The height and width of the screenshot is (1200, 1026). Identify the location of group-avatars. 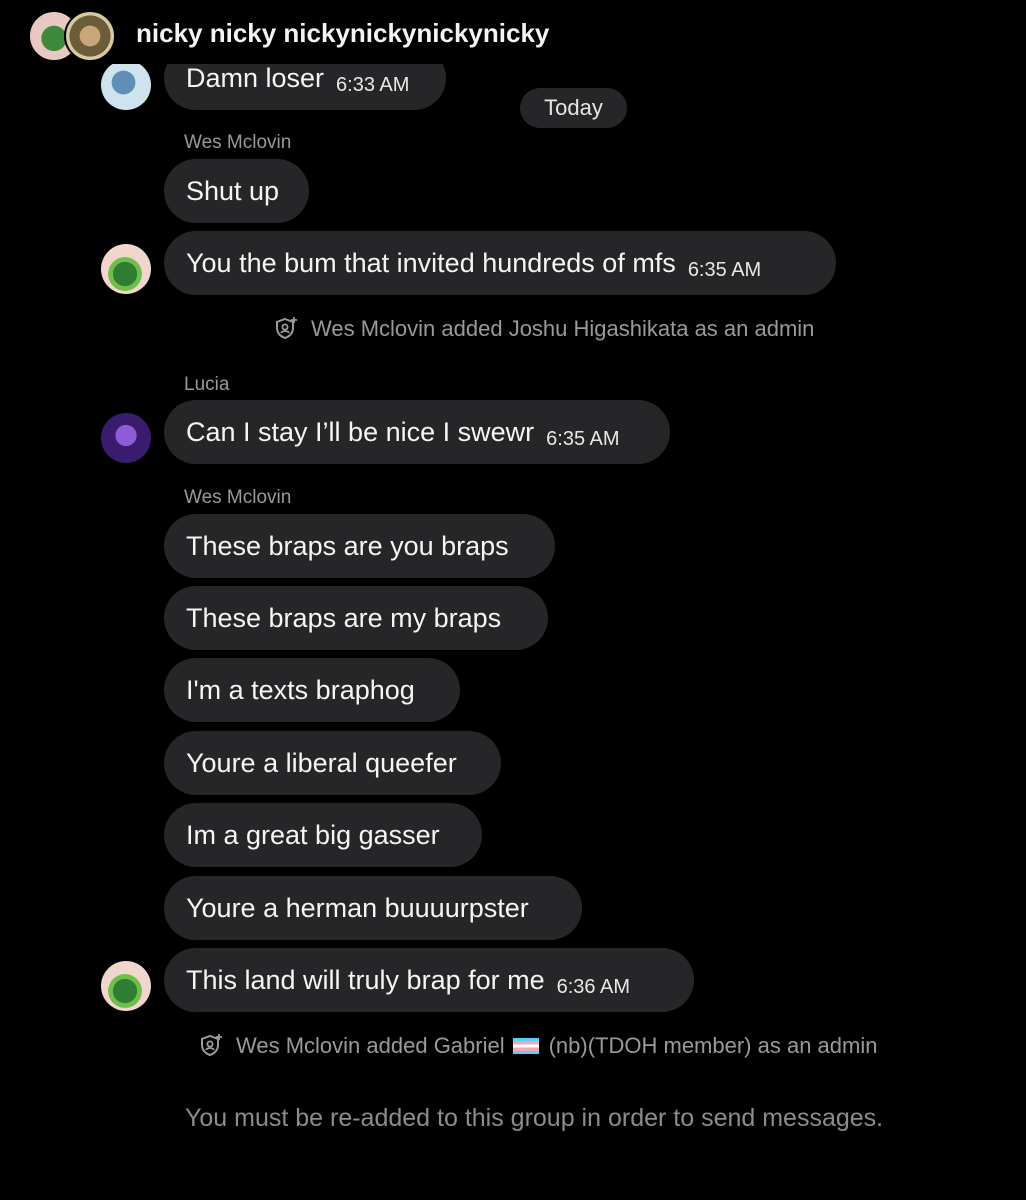
(73, 36).